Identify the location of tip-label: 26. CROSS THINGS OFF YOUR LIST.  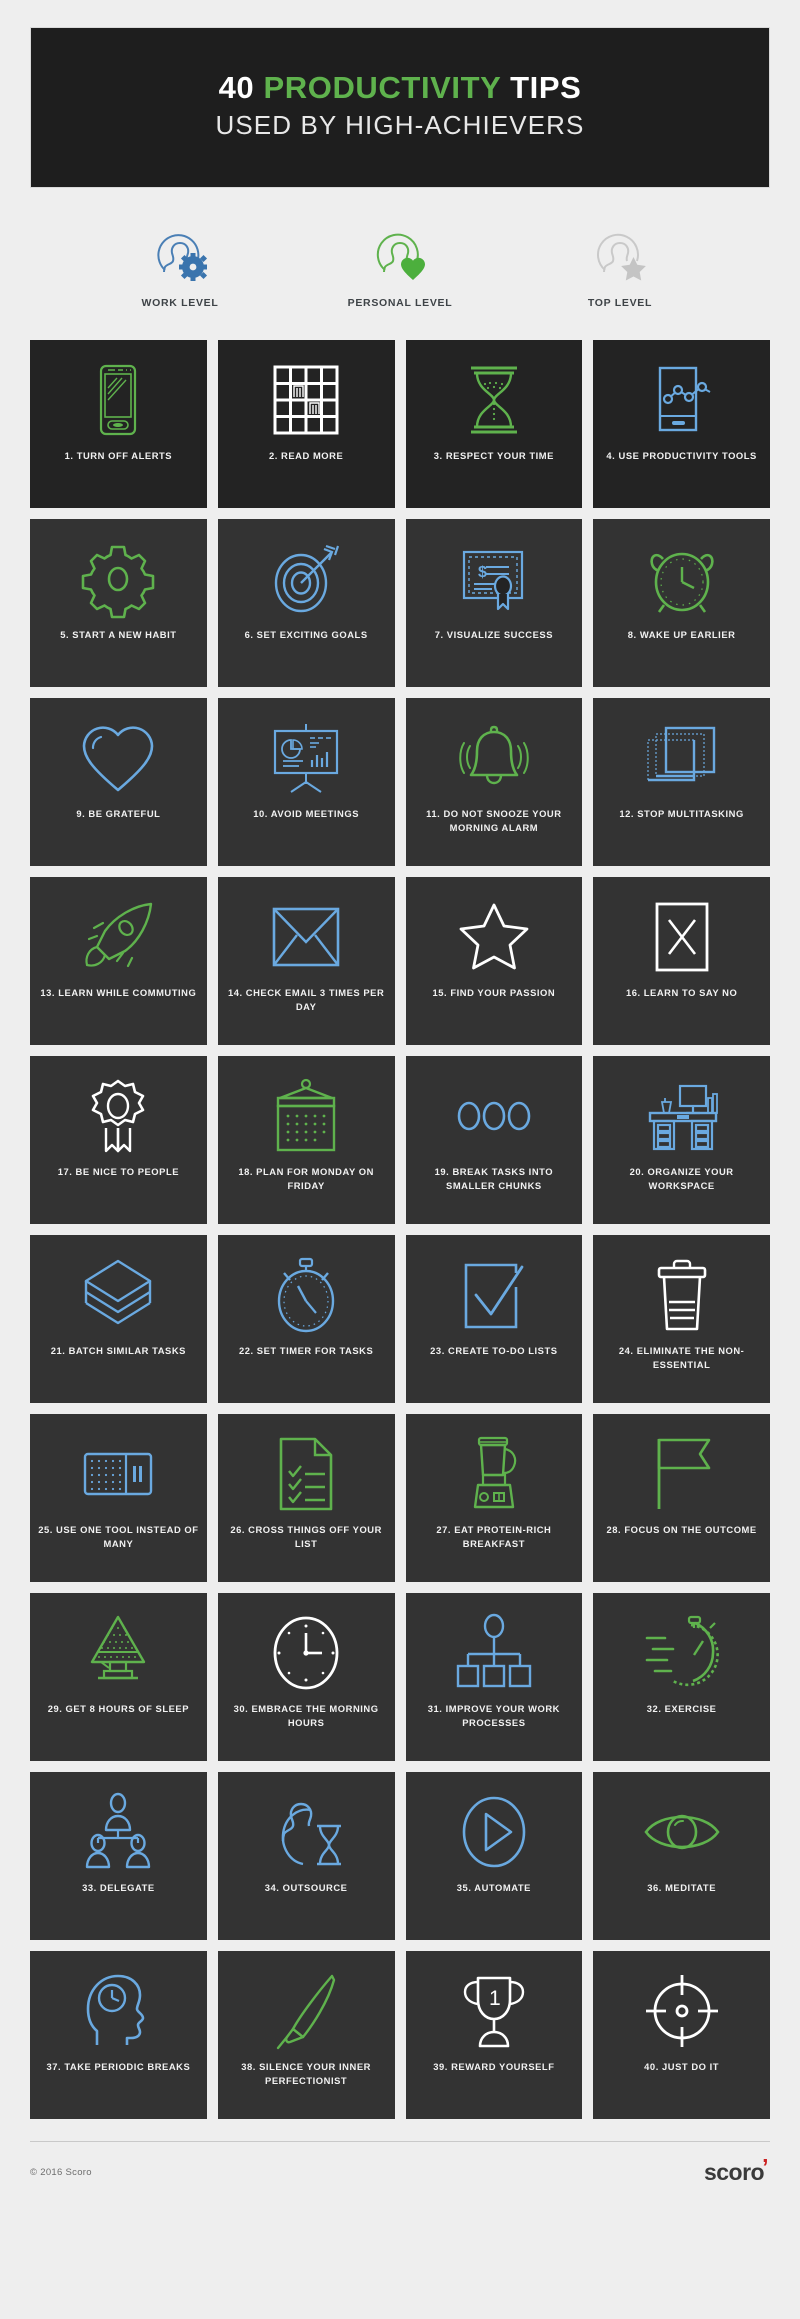
(306, 1536).